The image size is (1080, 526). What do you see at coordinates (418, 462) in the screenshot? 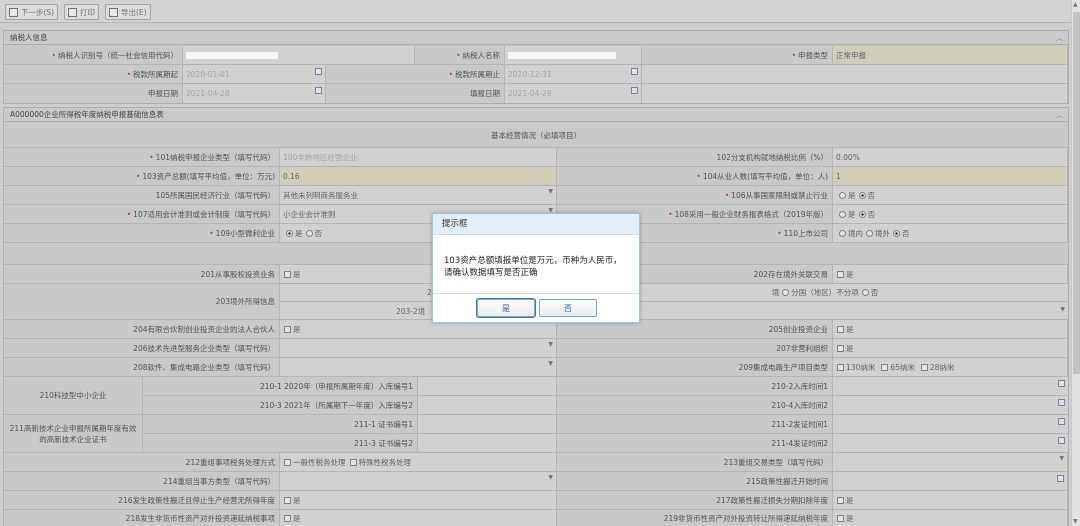
I see `r212-checkboxes: 一般性税务处理 特殊性税务处理` at bounding box center [418, 462].